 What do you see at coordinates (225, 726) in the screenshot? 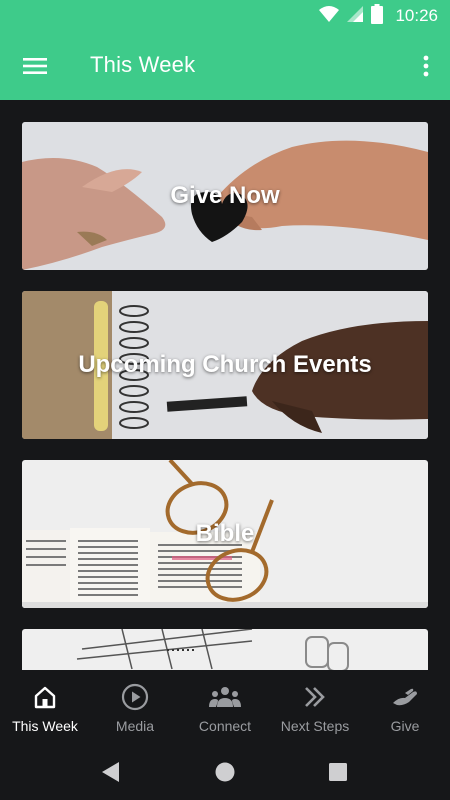
I see `nav-label: Connect` at bounding box center [225, 726].